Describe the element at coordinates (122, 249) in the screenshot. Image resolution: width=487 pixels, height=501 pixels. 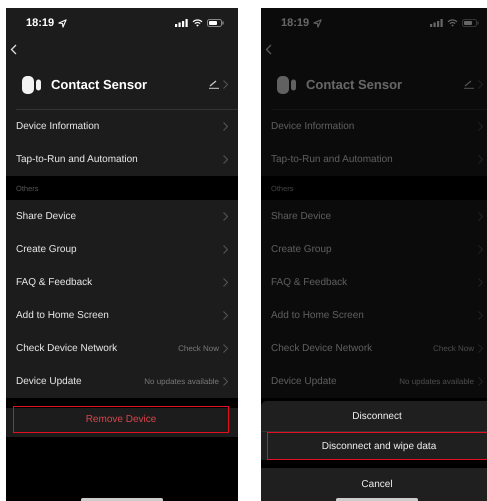
I see `settings-row: Create Group` at that location.